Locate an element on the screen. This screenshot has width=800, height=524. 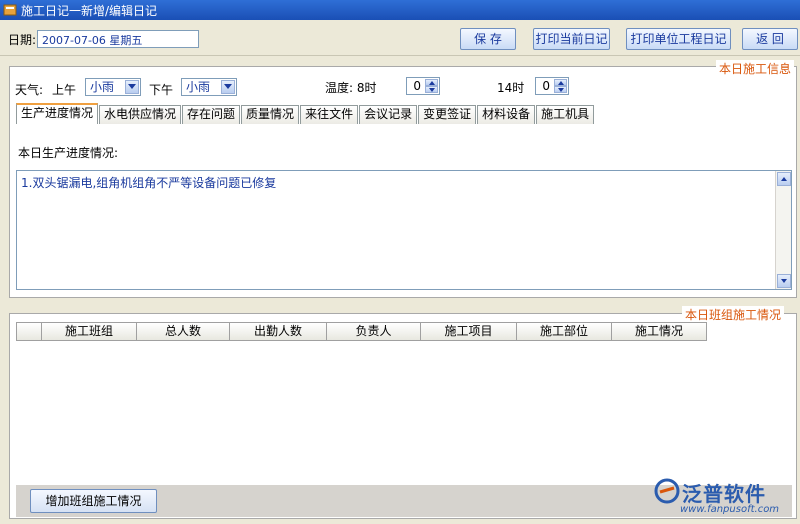
row-selector-header is located at coordinates (29, 331).